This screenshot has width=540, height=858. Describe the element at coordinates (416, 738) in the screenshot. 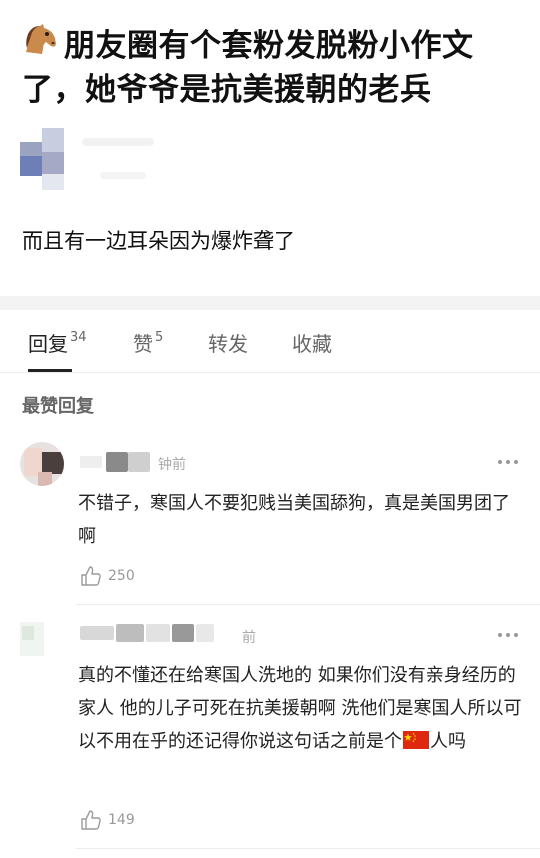

I see `china-flag-icon` at that location.